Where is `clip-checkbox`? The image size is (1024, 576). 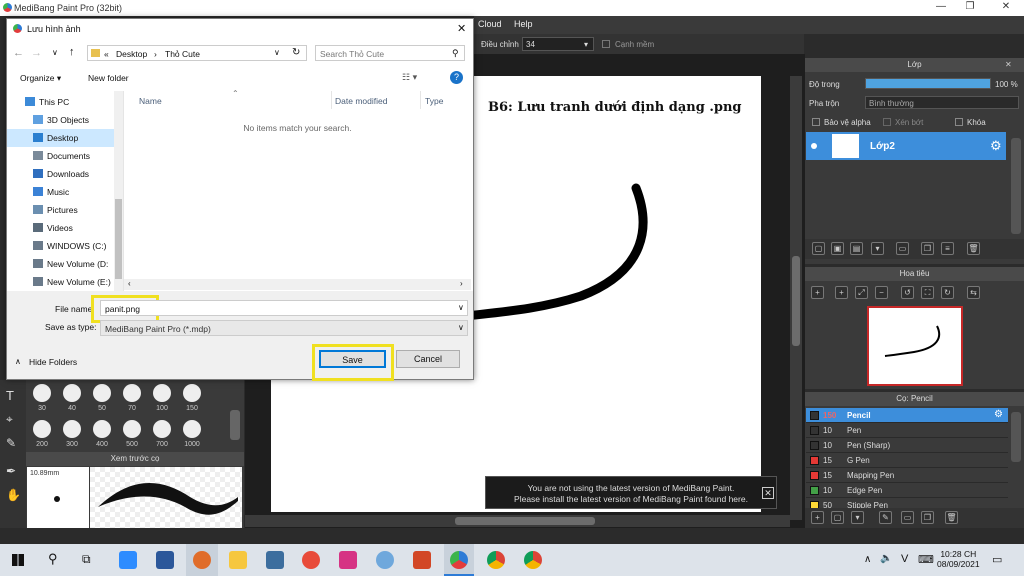 clip-checkbox is located at coordinates (887, 122).